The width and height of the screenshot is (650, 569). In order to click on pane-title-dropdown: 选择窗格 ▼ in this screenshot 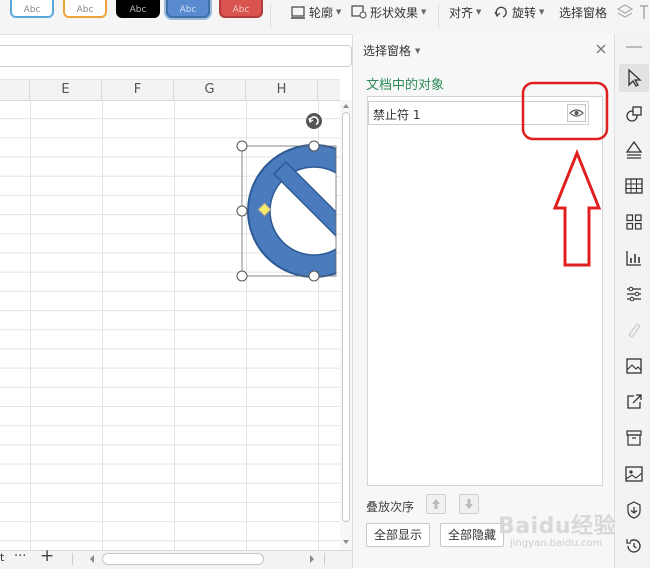, I will do `click(391, 50)`.